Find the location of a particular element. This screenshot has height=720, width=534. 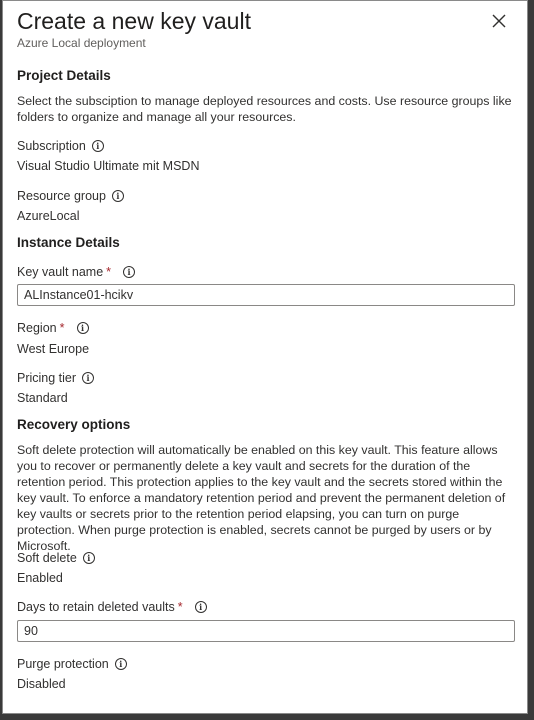

purge-protection-label: Purge protection i is located at coordinates (72, 664).